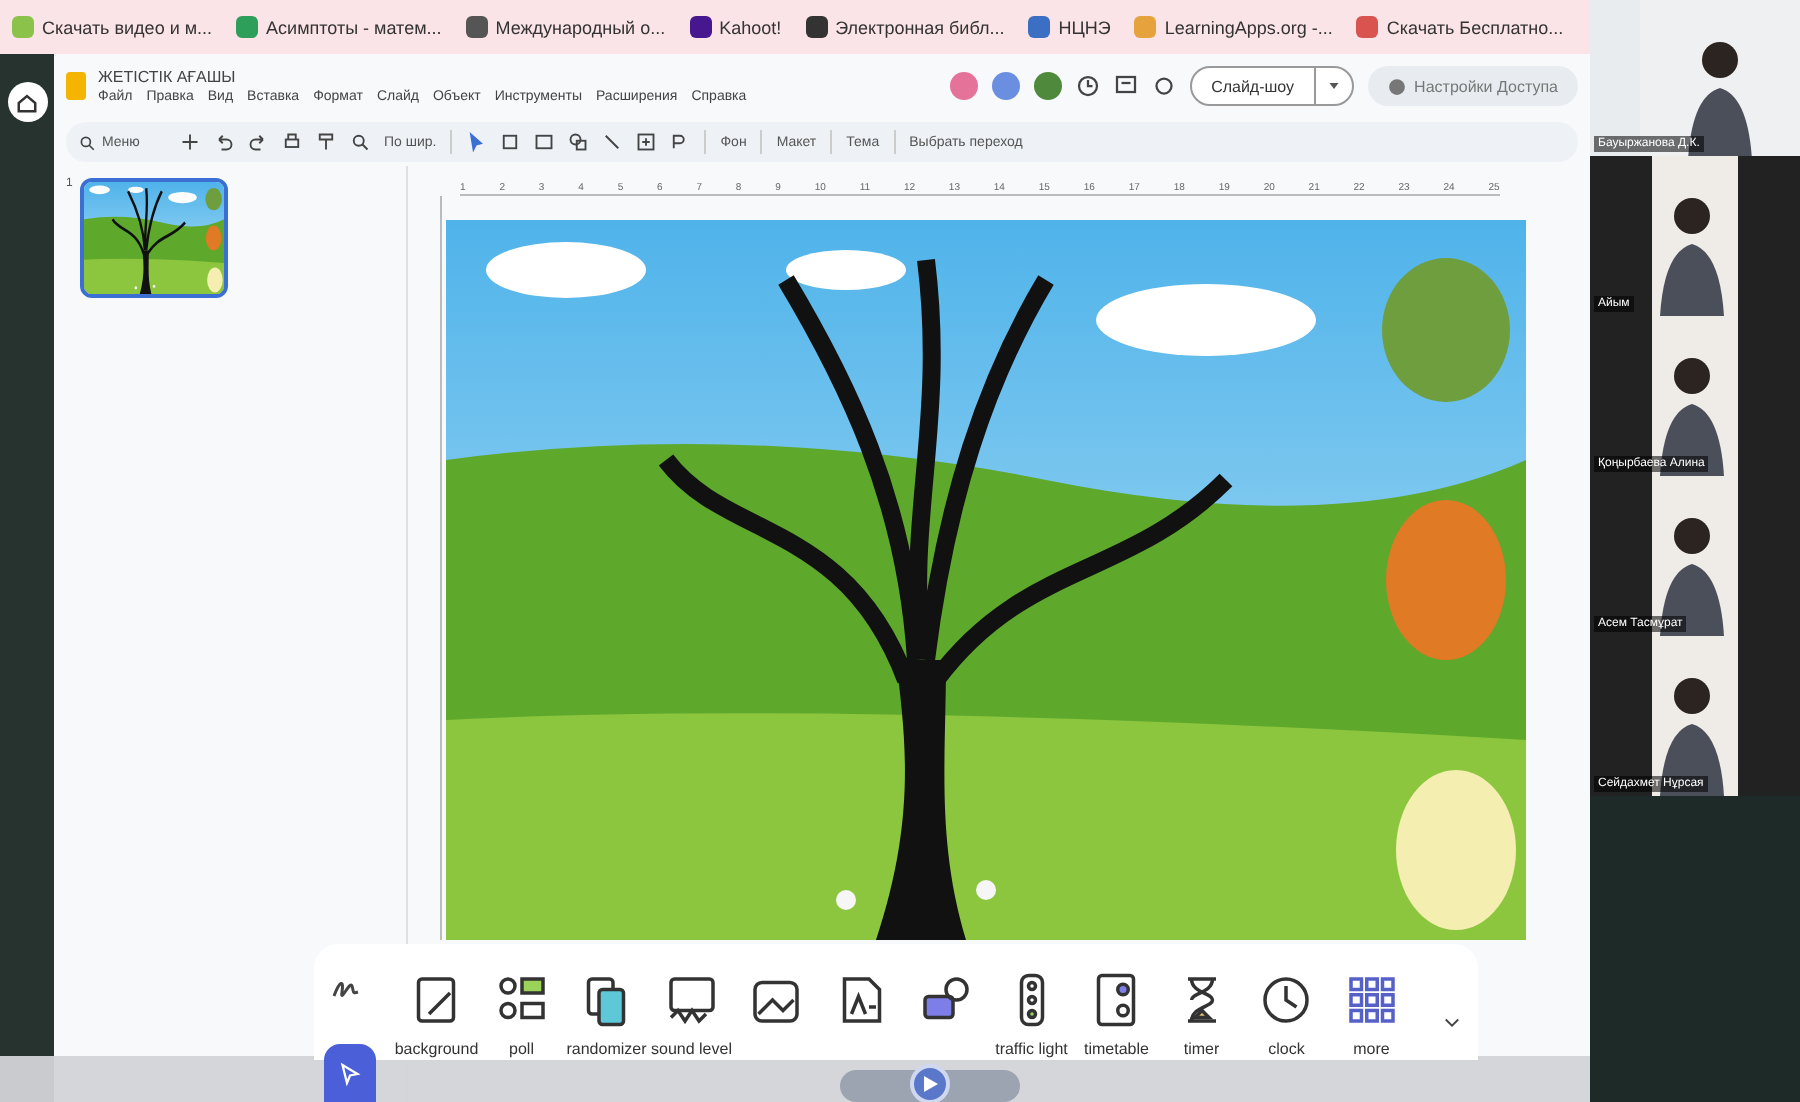 The image size is (1800, 1102). I want to click on home-icon, so click(27, 102).